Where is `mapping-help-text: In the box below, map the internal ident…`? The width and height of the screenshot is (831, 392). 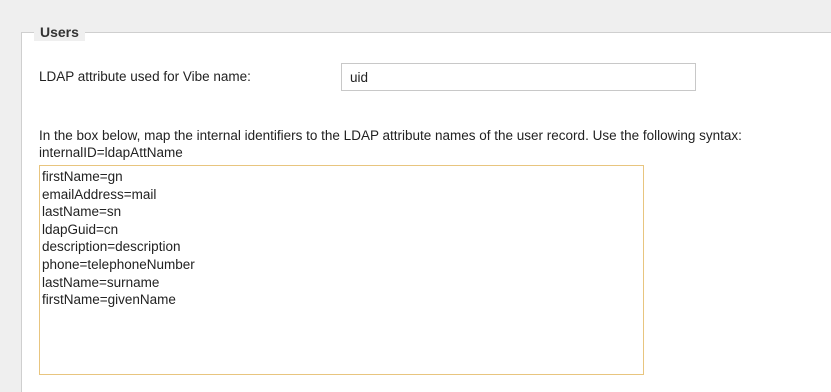 mapping-help-text: In the box below, map the internal ident… is located at coordinates (390, 144).